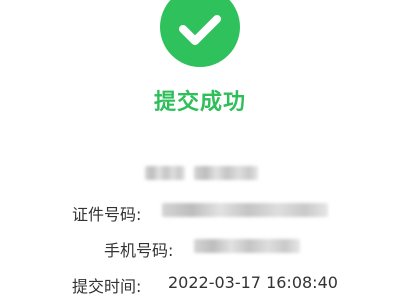  I want to click on submit-time-label: 提交时间:, so click(107, 286).